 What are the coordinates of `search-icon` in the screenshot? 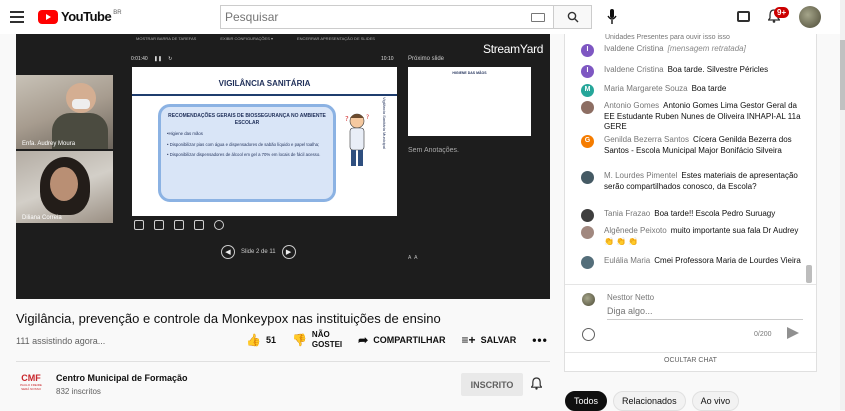 It's located at (572, 17).